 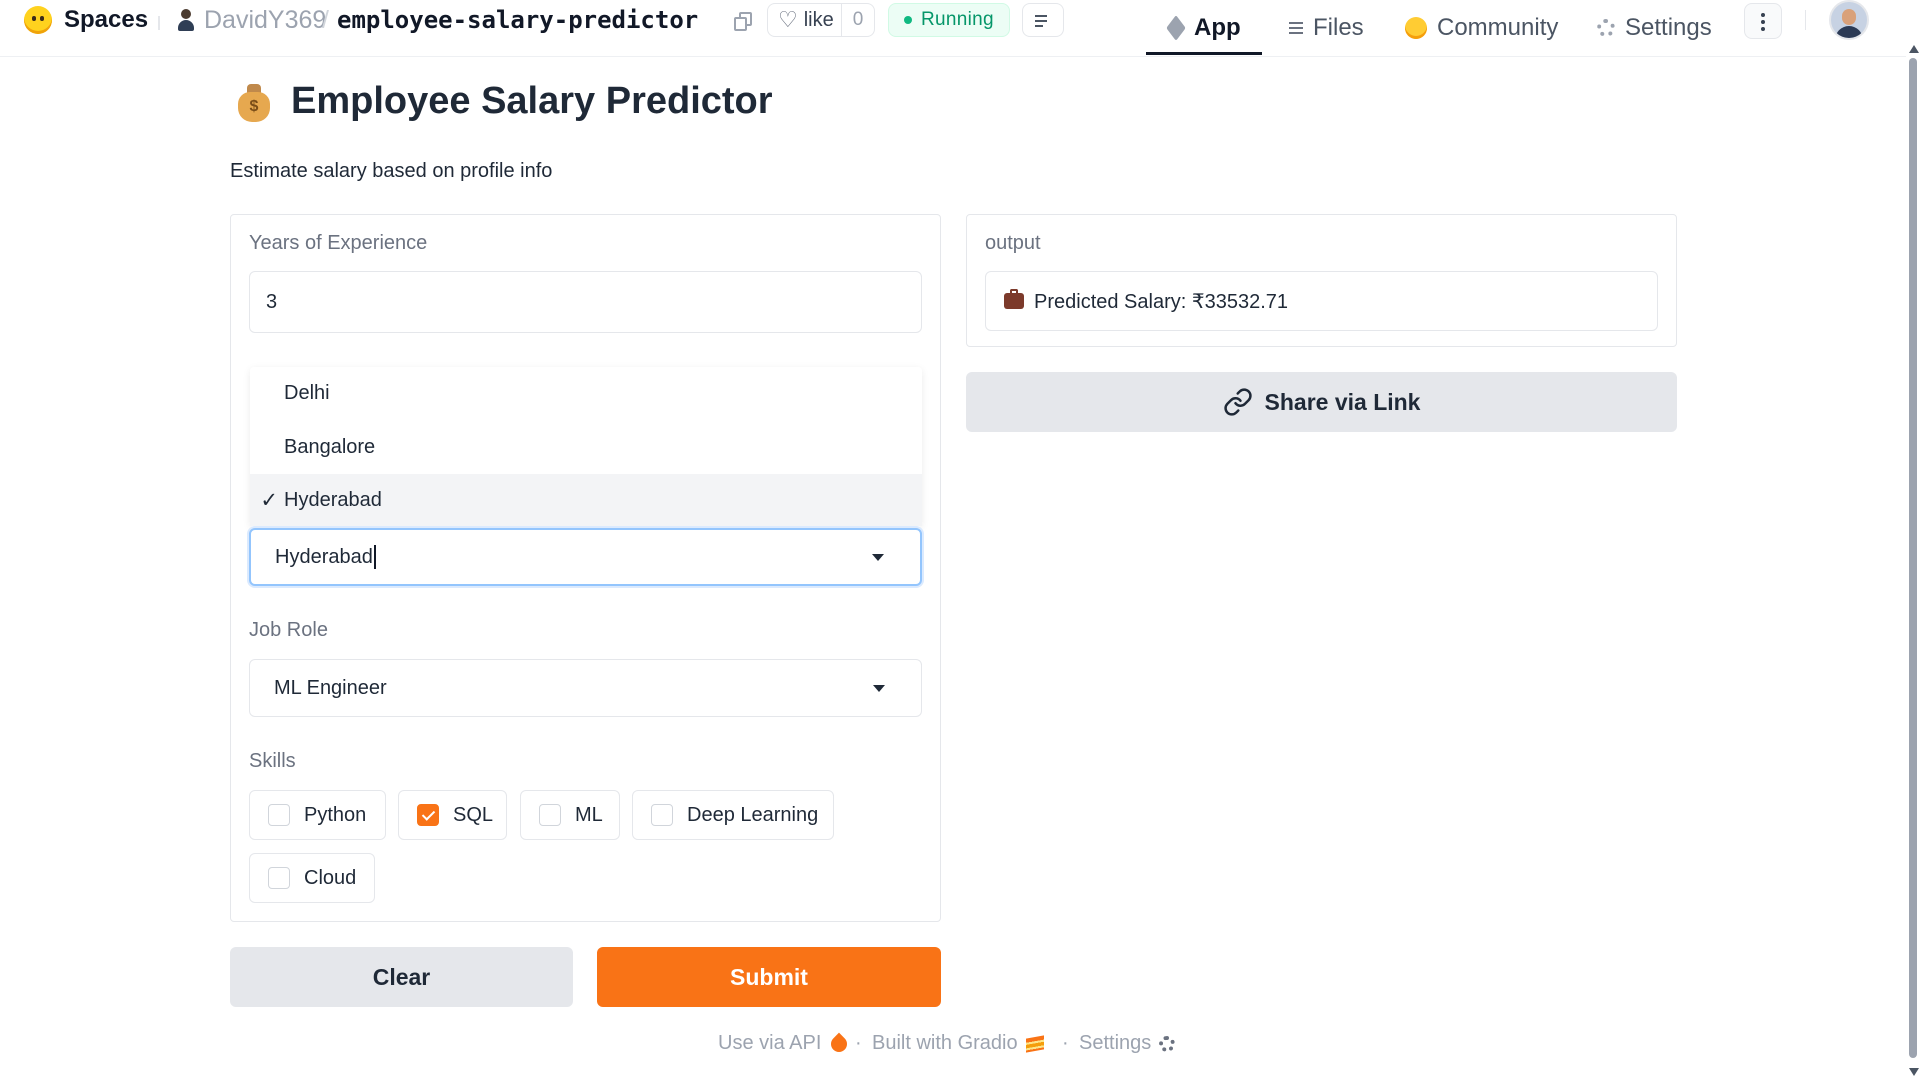 I want to click on skill-label: Deep Learning, so click(x=753, y=814).